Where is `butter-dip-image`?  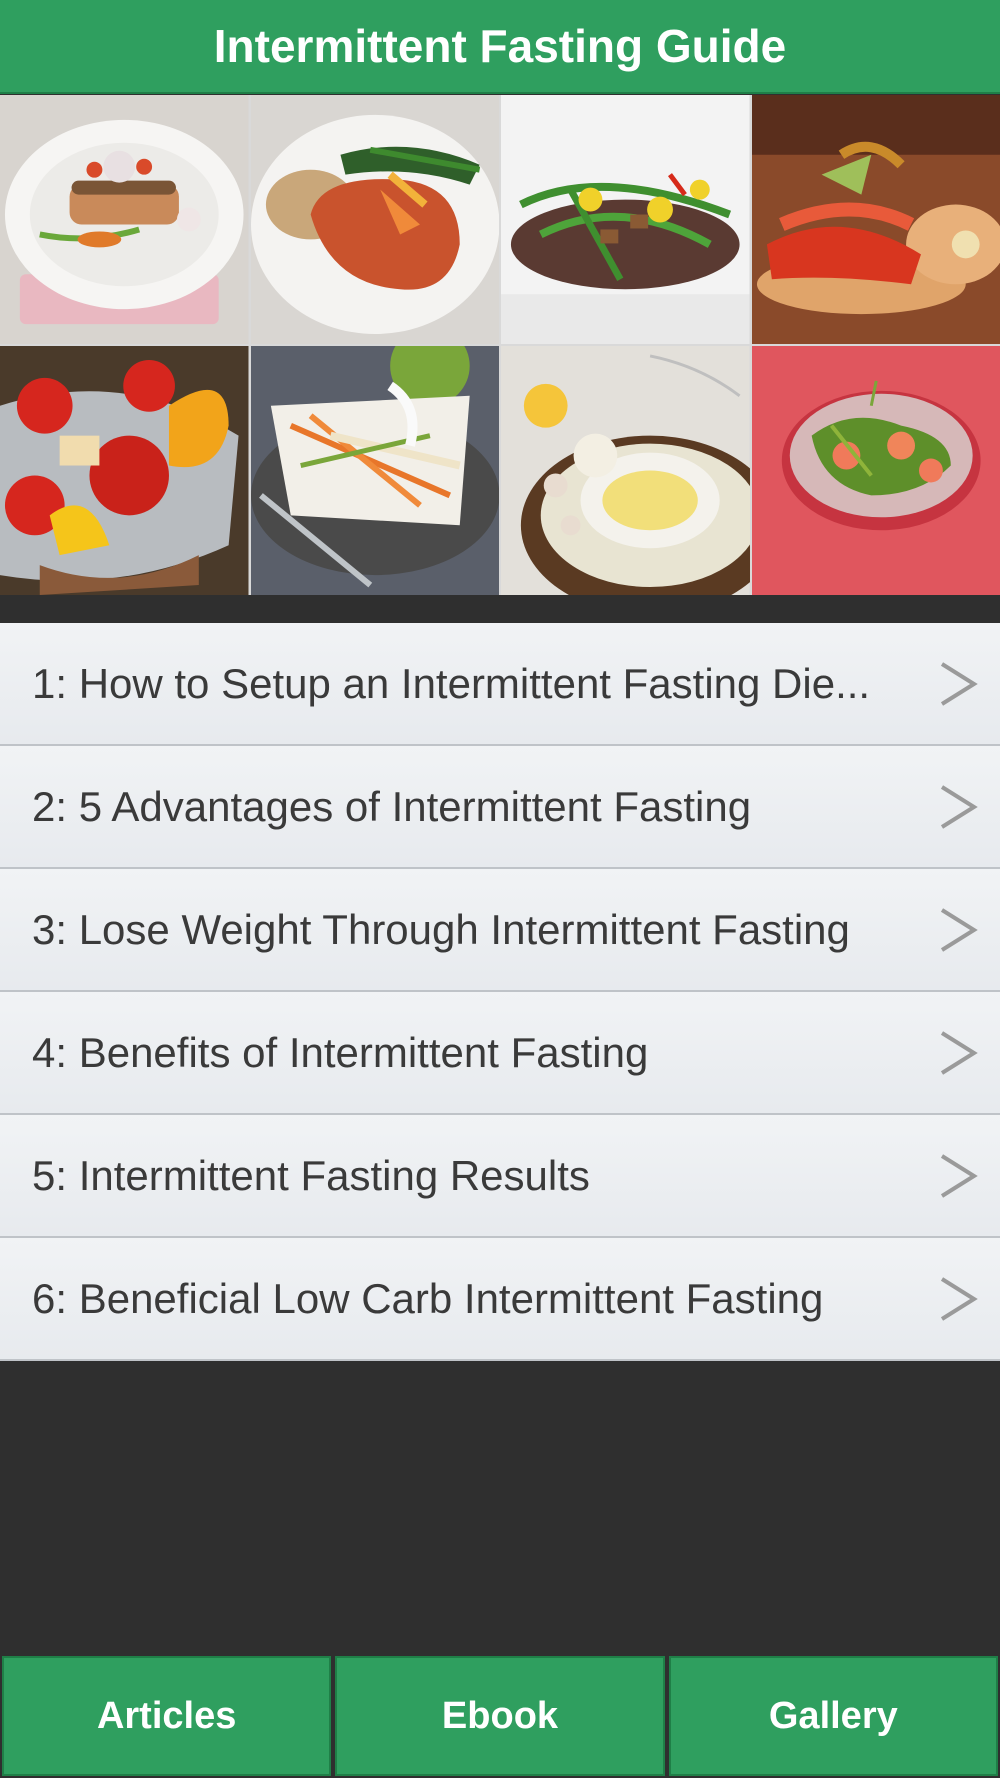 butter-dip-image is located at coordinates (625, 470).